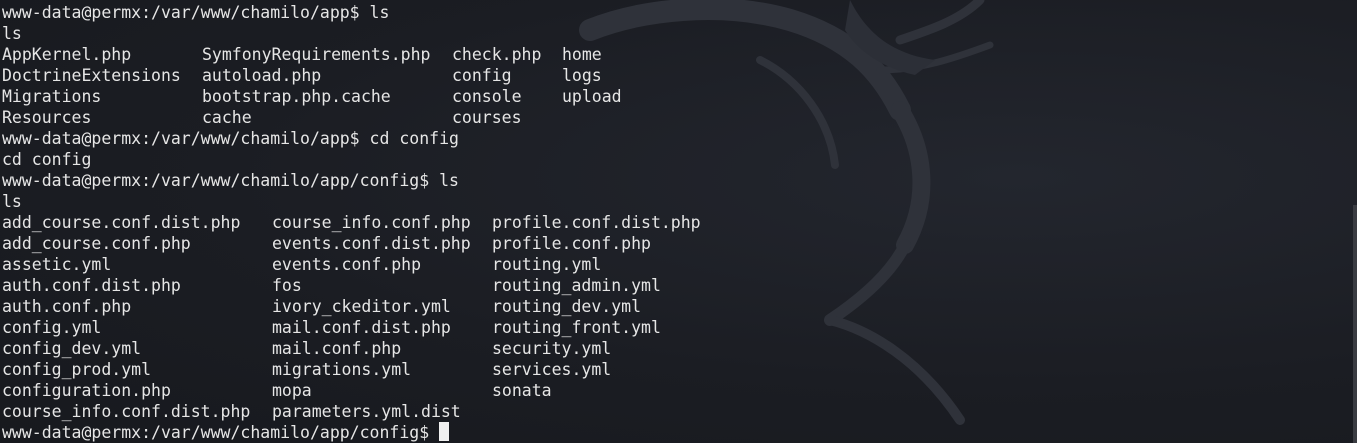 The height and width of the screenshot is (443, 1357). What do you see at coordinates (366, 411) in the screenshot?
I see `file-entry: parameters.yml.dist` at bounding box center [366, 411].